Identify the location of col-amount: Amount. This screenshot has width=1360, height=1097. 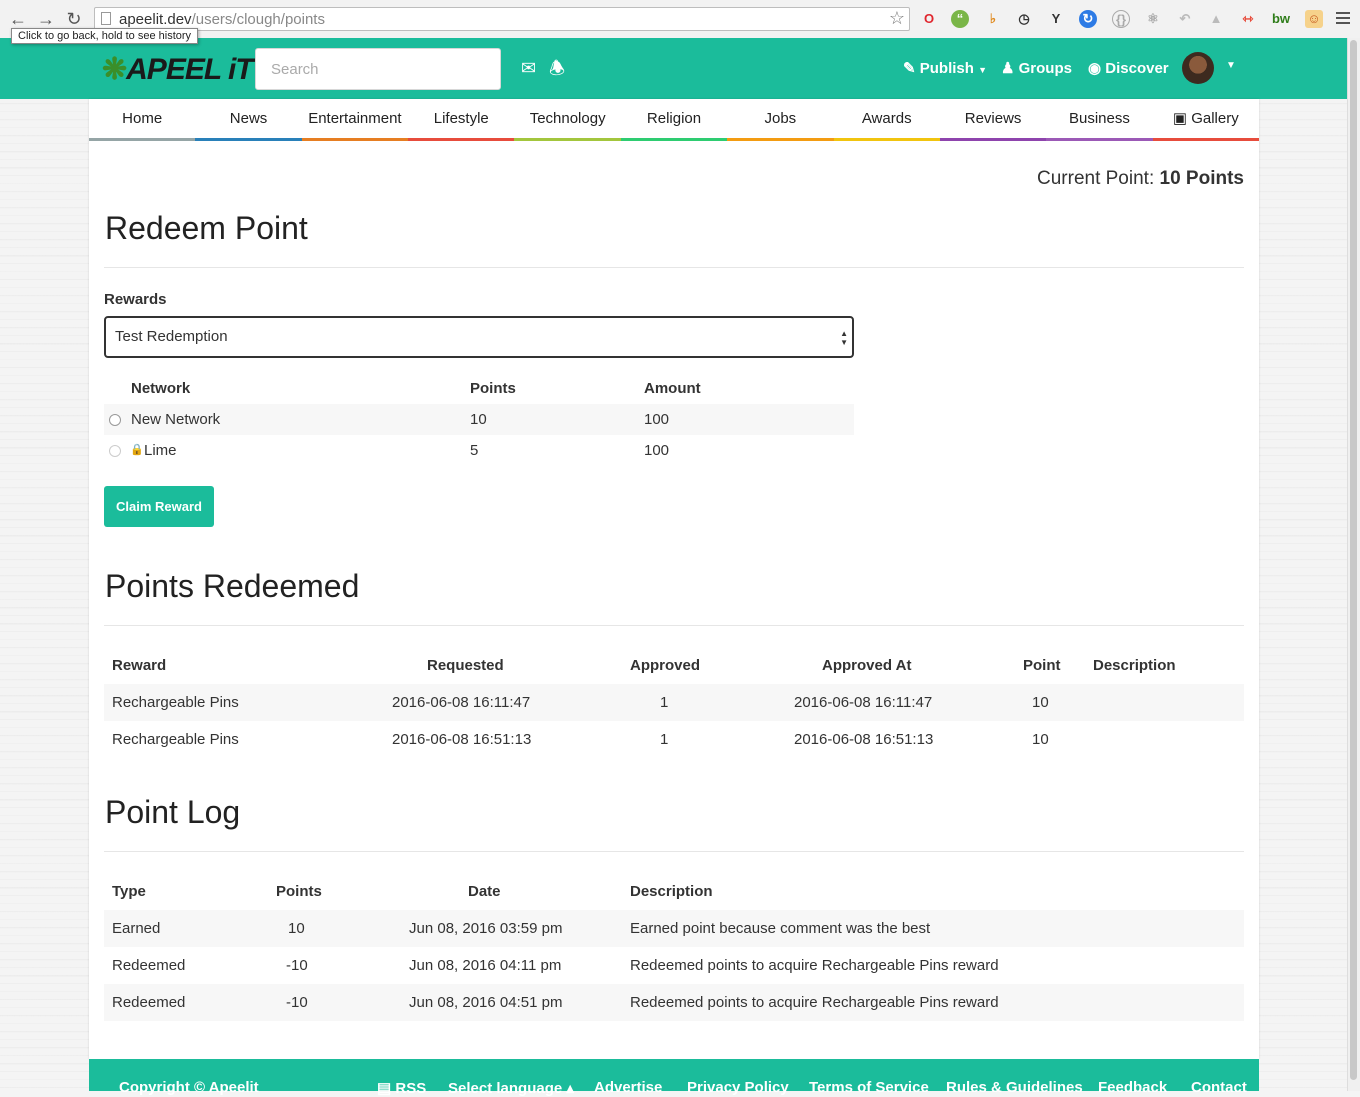
(672, 388).